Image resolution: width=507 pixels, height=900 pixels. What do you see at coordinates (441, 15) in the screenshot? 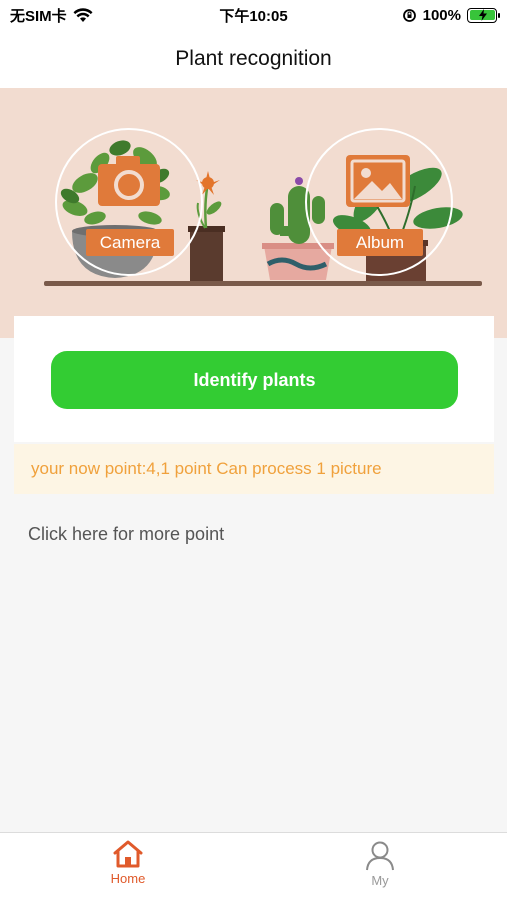
I see `battery-percent: 100%` at bounding box center [441, 15].